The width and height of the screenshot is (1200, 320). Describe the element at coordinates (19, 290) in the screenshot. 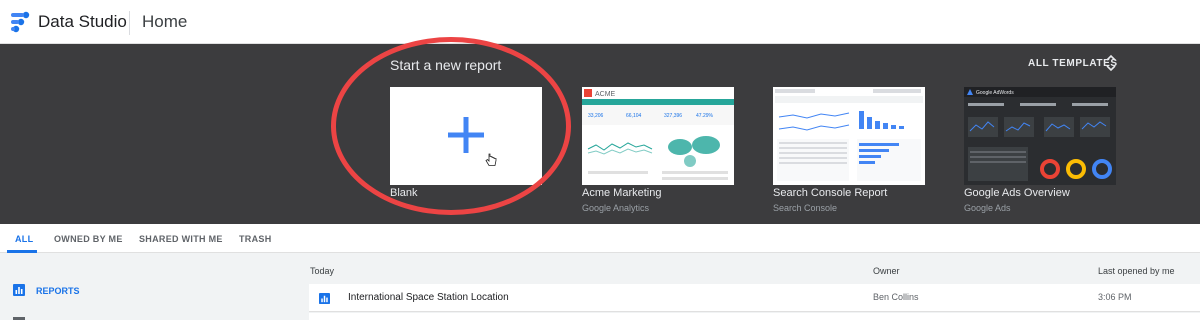

I see `bar-chart-icon` at that location.